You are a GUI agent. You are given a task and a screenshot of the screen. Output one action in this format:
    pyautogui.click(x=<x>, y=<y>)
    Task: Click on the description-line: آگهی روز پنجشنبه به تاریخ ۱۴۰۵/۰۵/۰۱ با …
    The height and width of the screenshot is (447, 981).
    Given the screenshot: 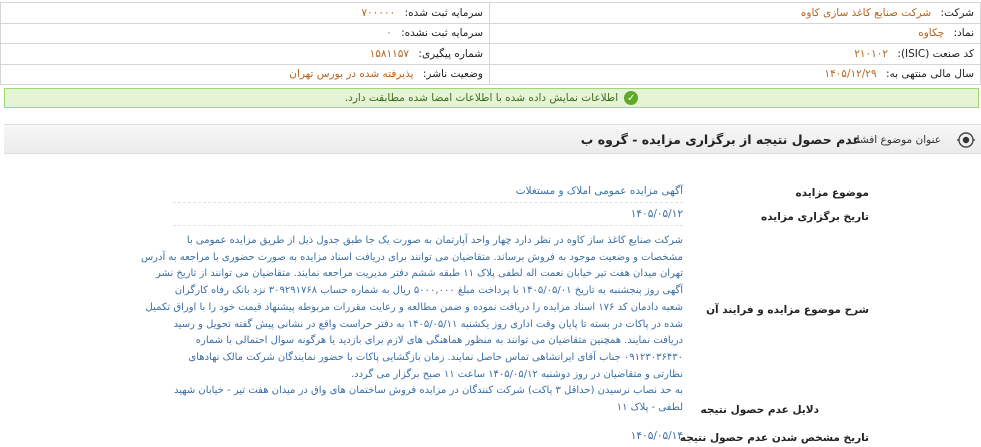 What is the action you would take?
    pyautogui.click(x=428, y=291)
    